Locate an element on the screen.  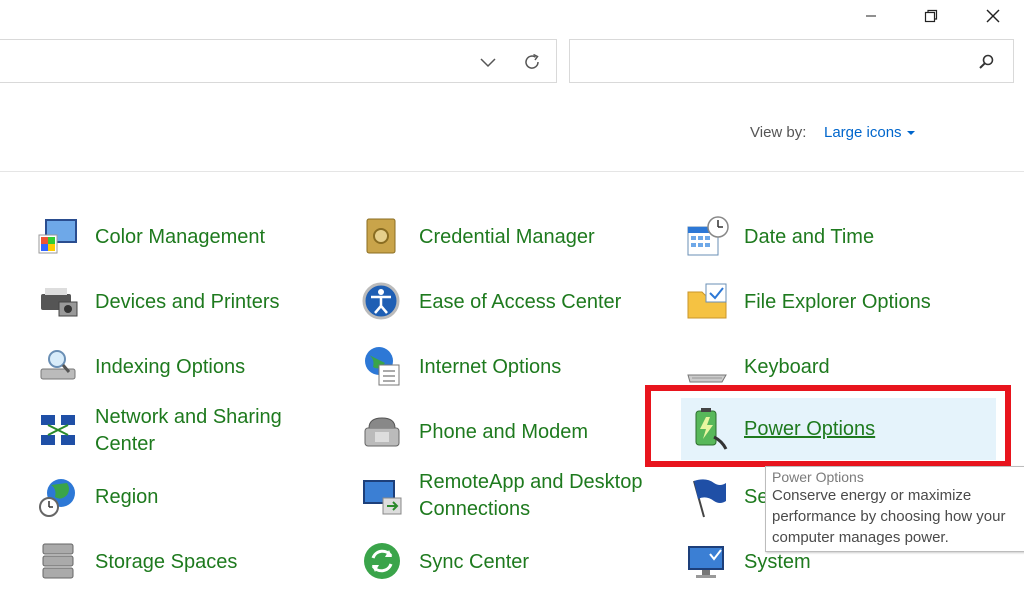
address-dropdown-button is located at coordinates (488, 62).